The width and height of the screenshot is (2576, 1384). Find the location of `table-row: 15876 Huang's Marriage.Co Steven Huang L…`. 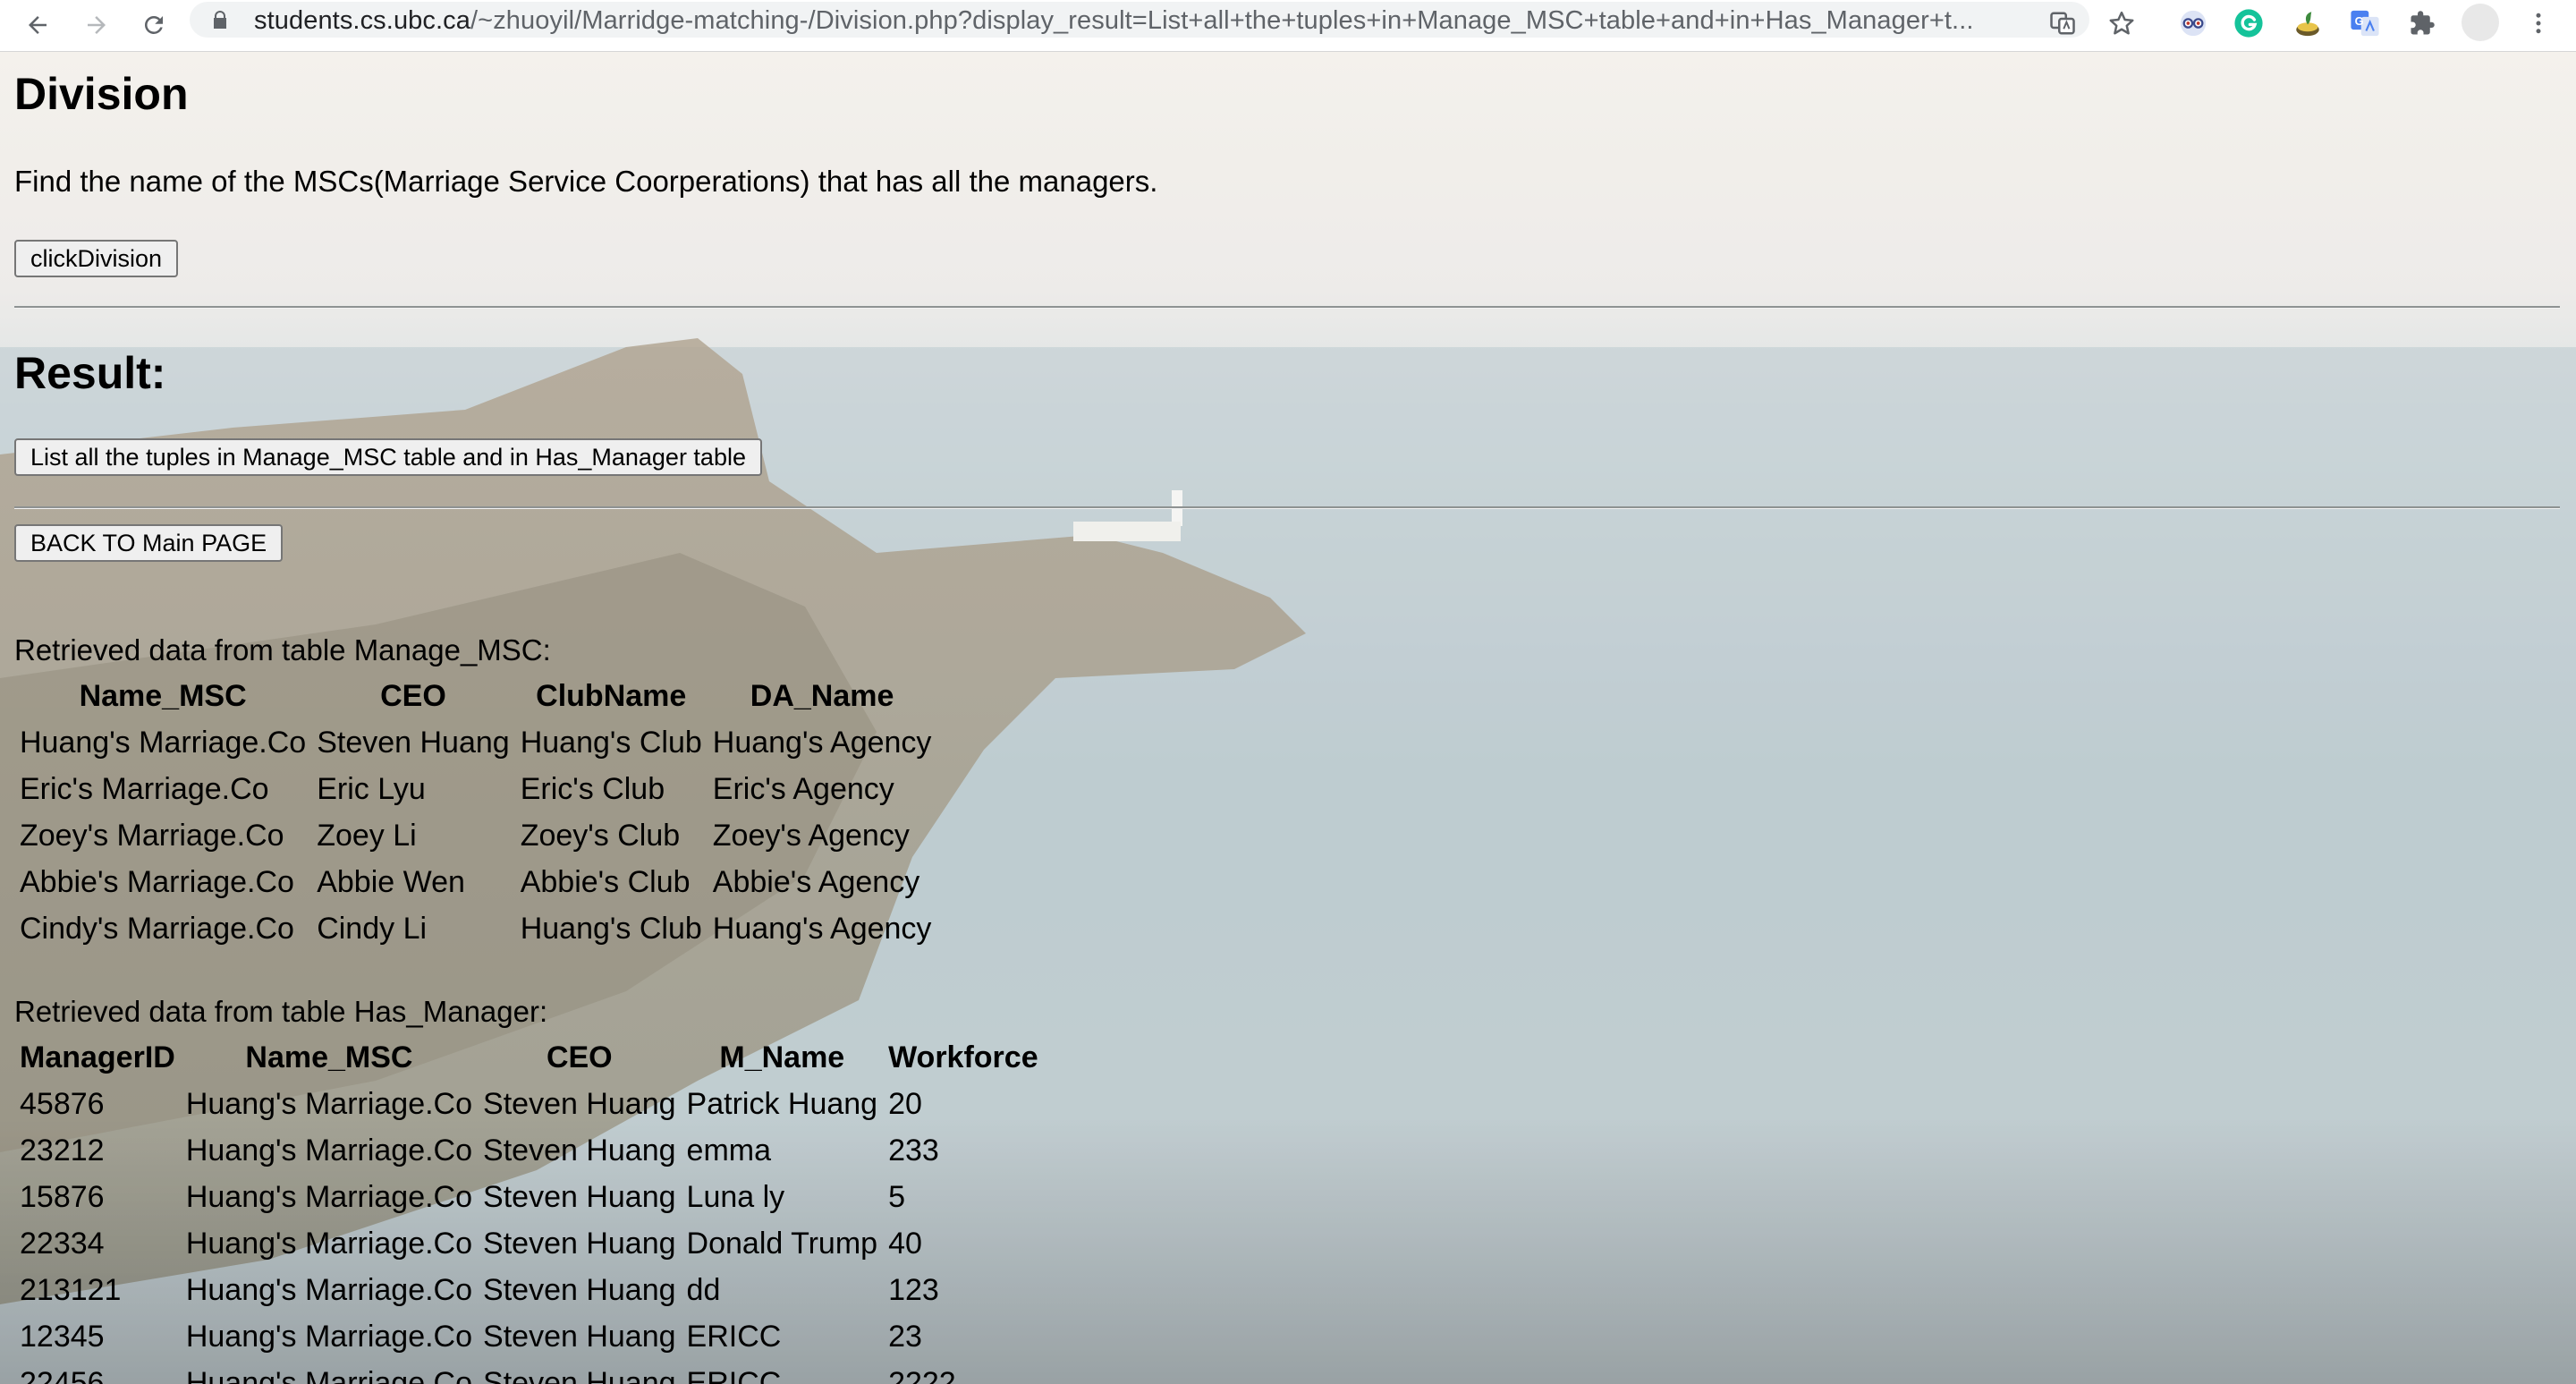

table-row: 15876 Huang's Marriage.Co Steven Huang L… is located at coordinates (529, 1197).